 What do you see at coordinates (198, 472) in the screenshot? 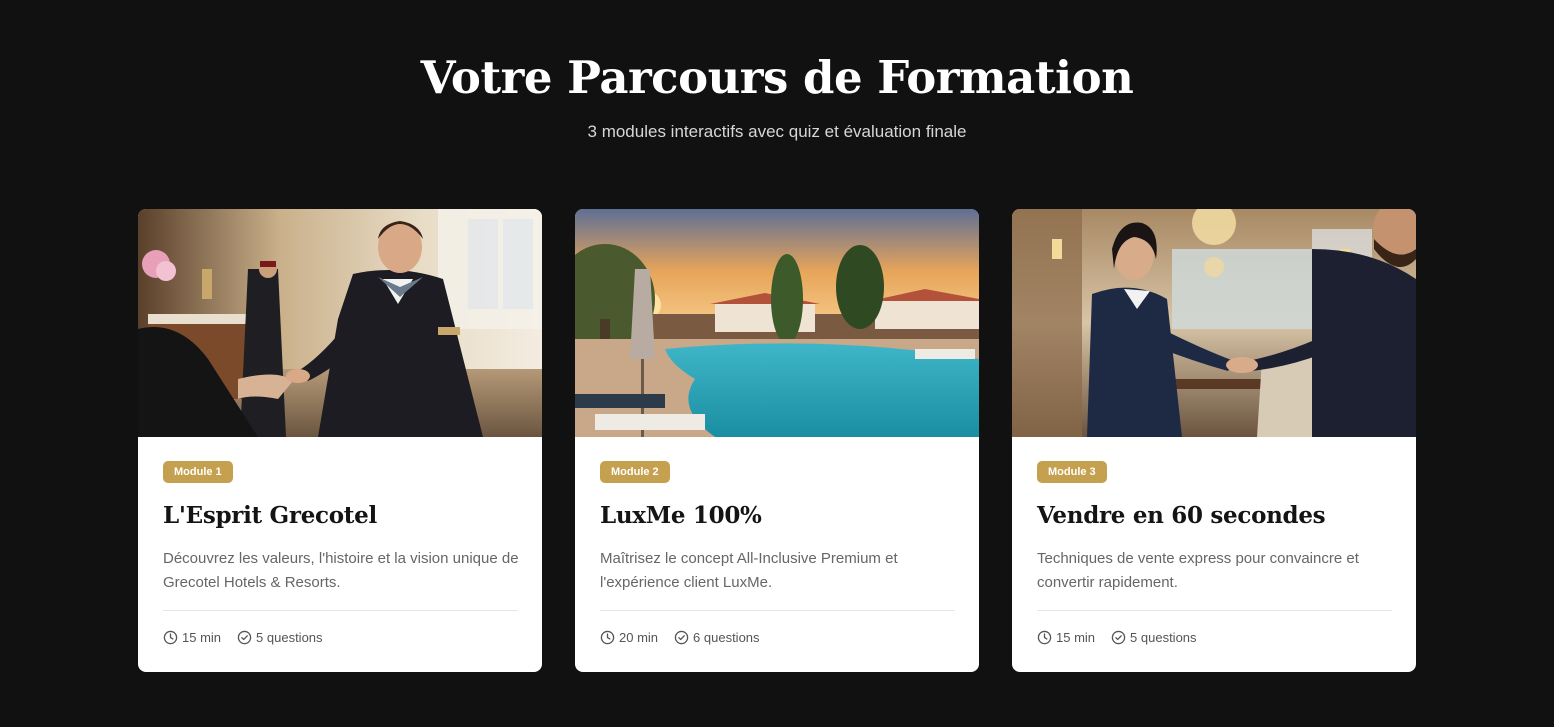
I see `module-badge: Module 1` at bounding box center [198, 472].